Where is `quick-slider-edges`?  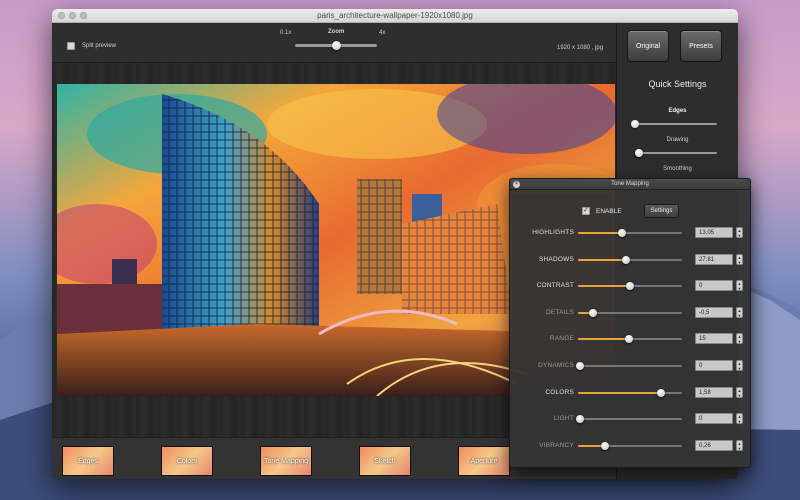
quick-slider-edges is located at coordinates (674, 124).